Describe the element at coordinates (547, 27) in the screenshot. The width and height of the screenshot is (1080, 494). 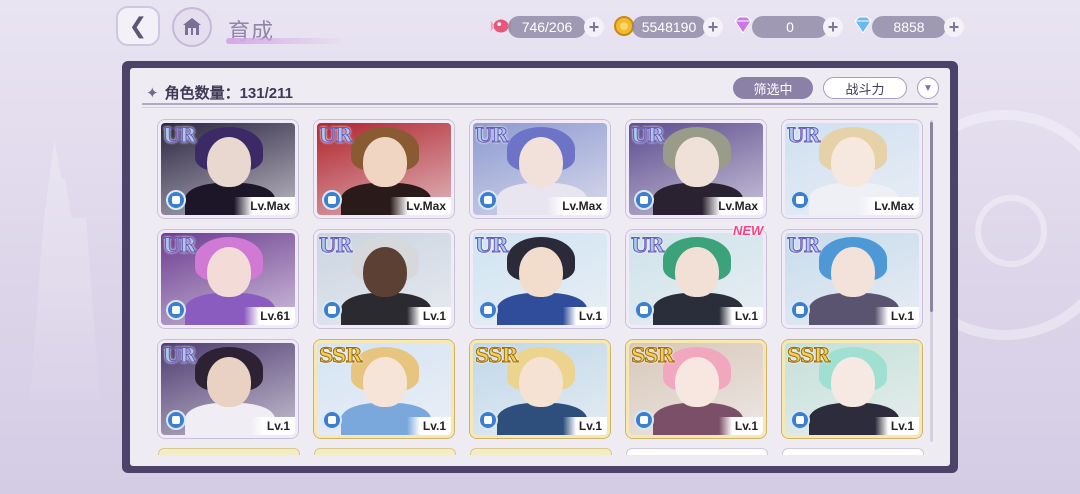
I see `candy-count: 746/206` at that location.